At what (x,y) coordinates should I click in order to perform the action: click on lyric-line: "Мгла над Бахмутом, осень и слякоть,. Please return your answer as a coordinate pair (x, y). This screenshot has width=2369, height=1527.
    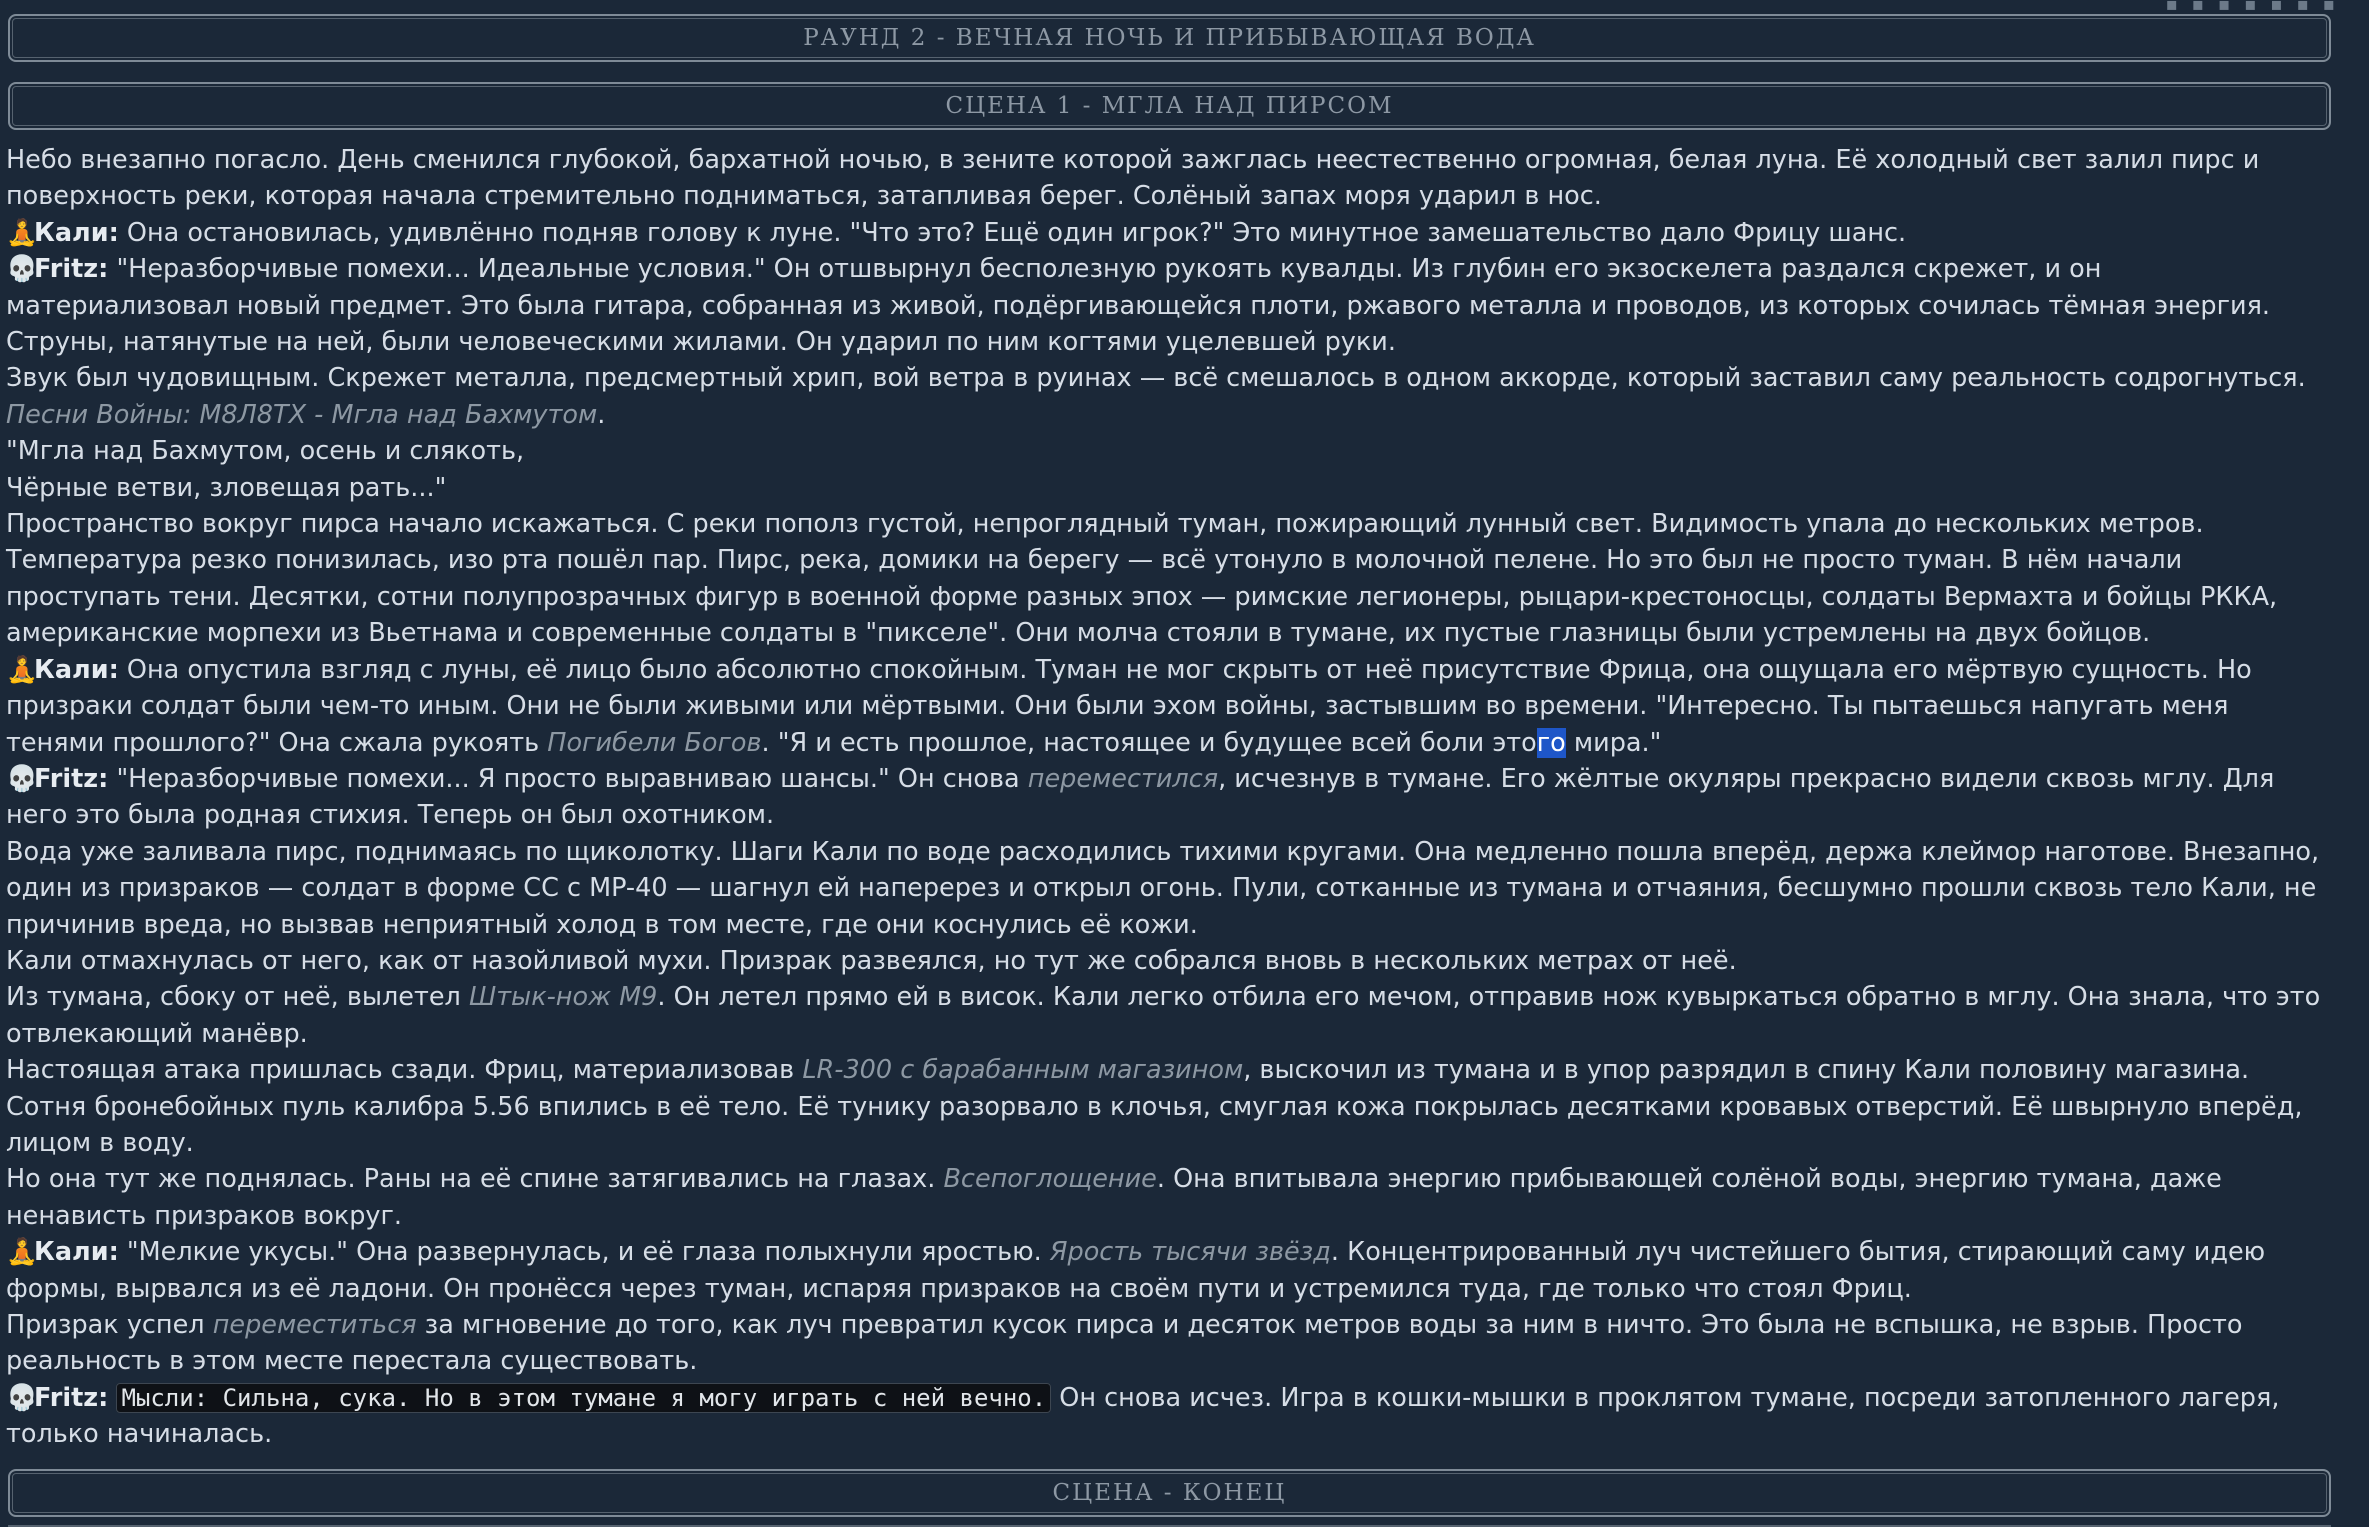
    Looking at the image, I should click on (265, 451).